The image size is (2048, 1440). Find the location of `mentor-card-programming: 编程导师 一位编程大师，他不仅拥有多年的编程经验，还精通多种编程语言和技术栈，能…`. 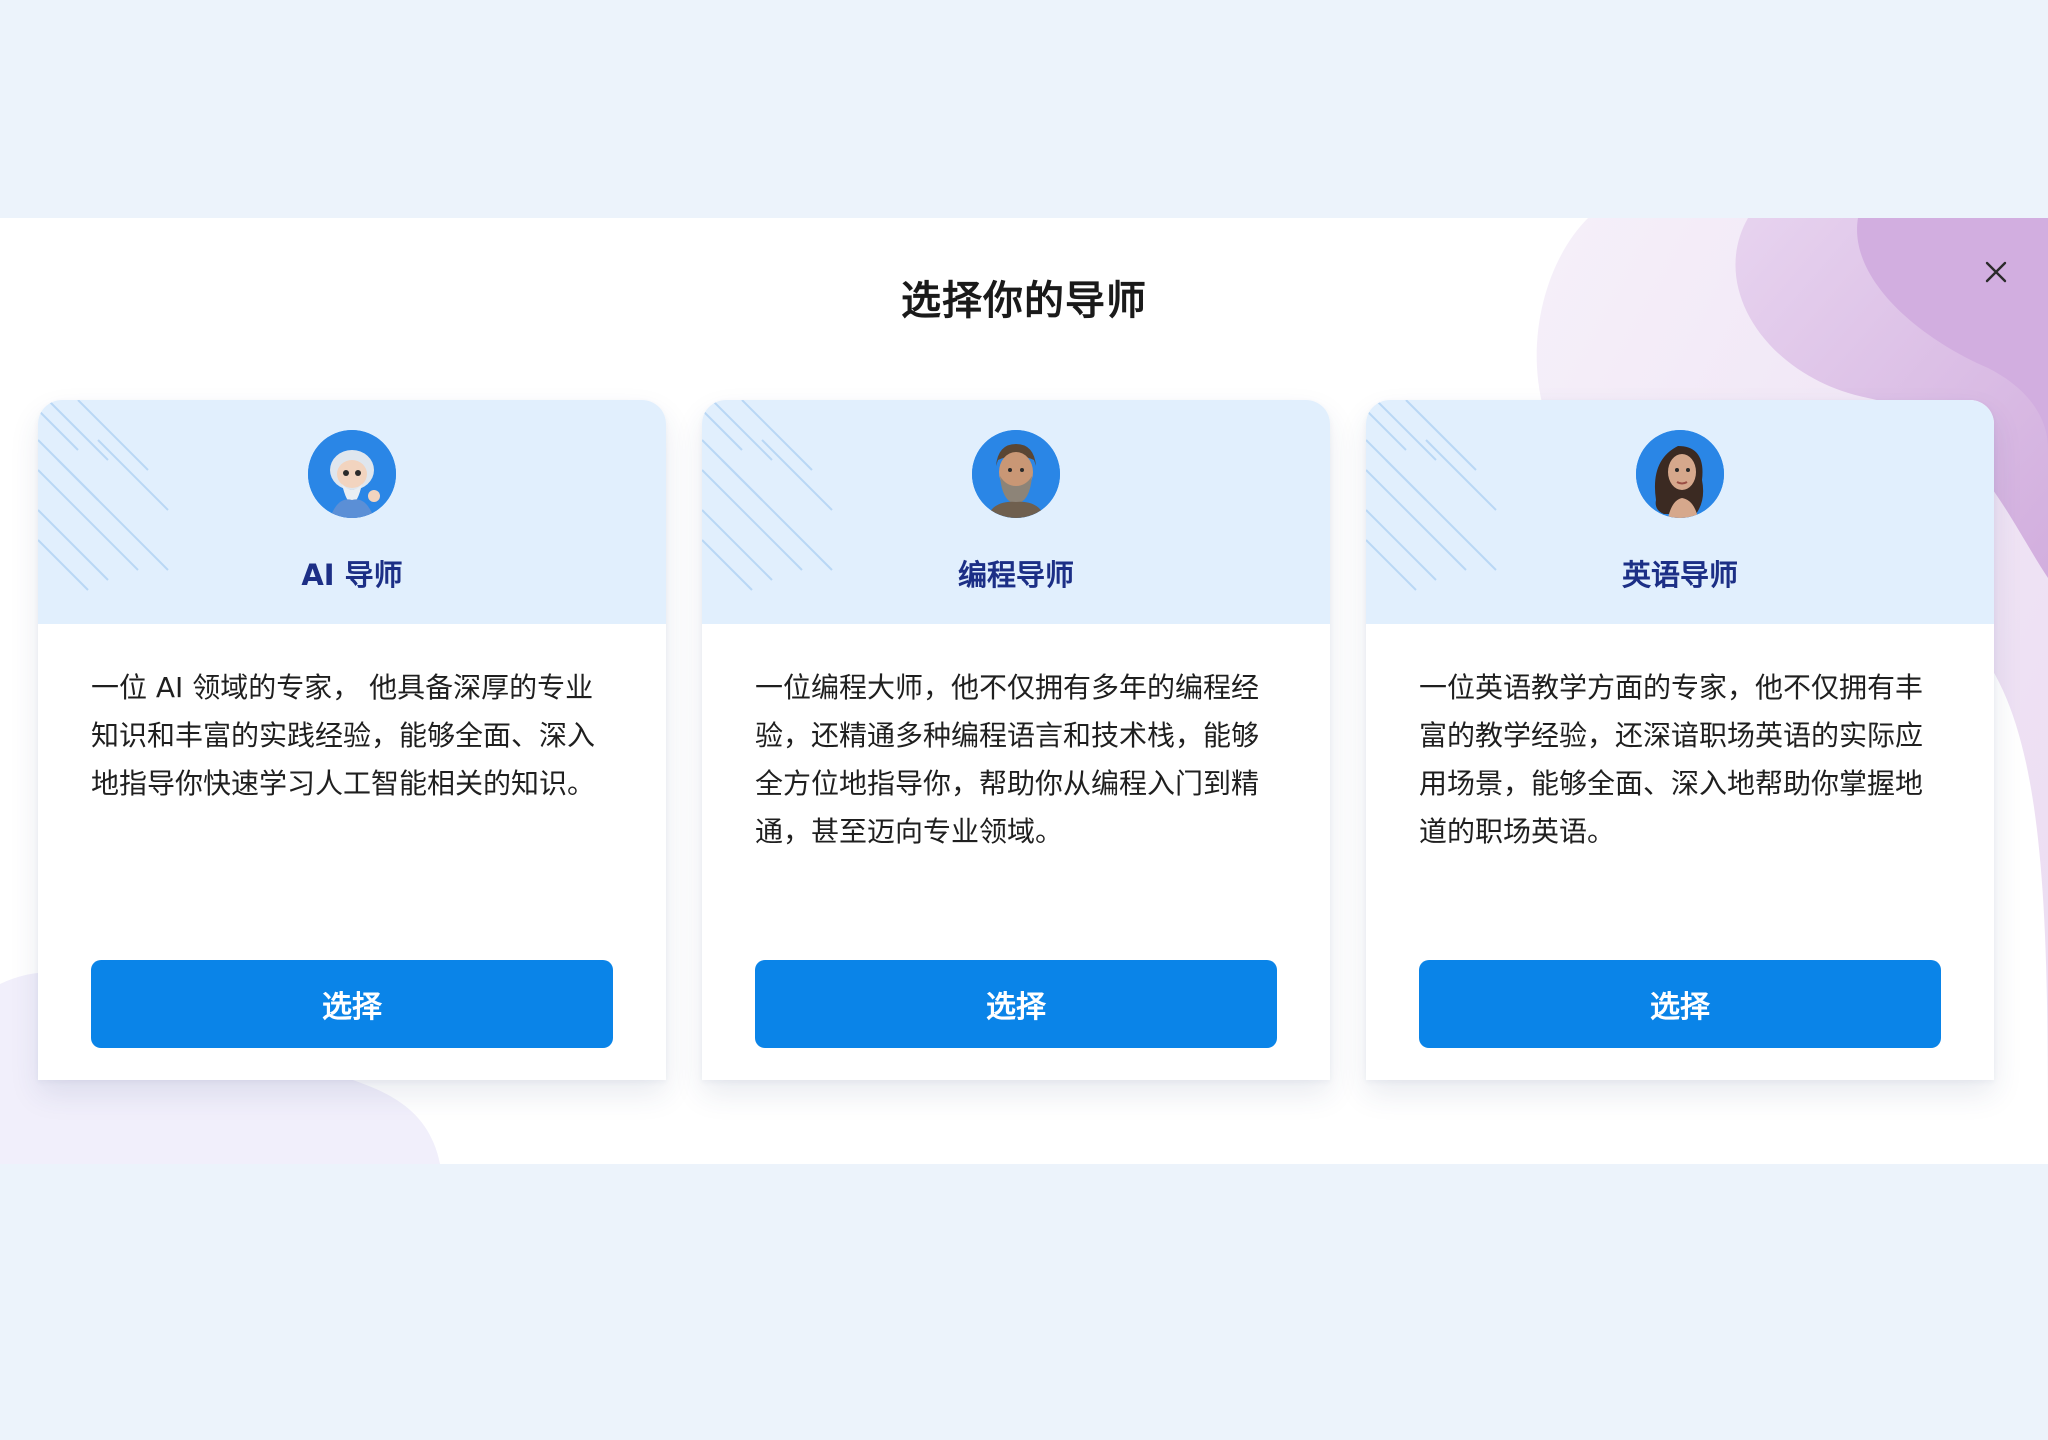

mentor-card-programming: 编程导师 一位编程大师，他不仅拥有多年的编程经验，还精通多种编程语言和技术栈，能… is located at coordinates (1016, 740).